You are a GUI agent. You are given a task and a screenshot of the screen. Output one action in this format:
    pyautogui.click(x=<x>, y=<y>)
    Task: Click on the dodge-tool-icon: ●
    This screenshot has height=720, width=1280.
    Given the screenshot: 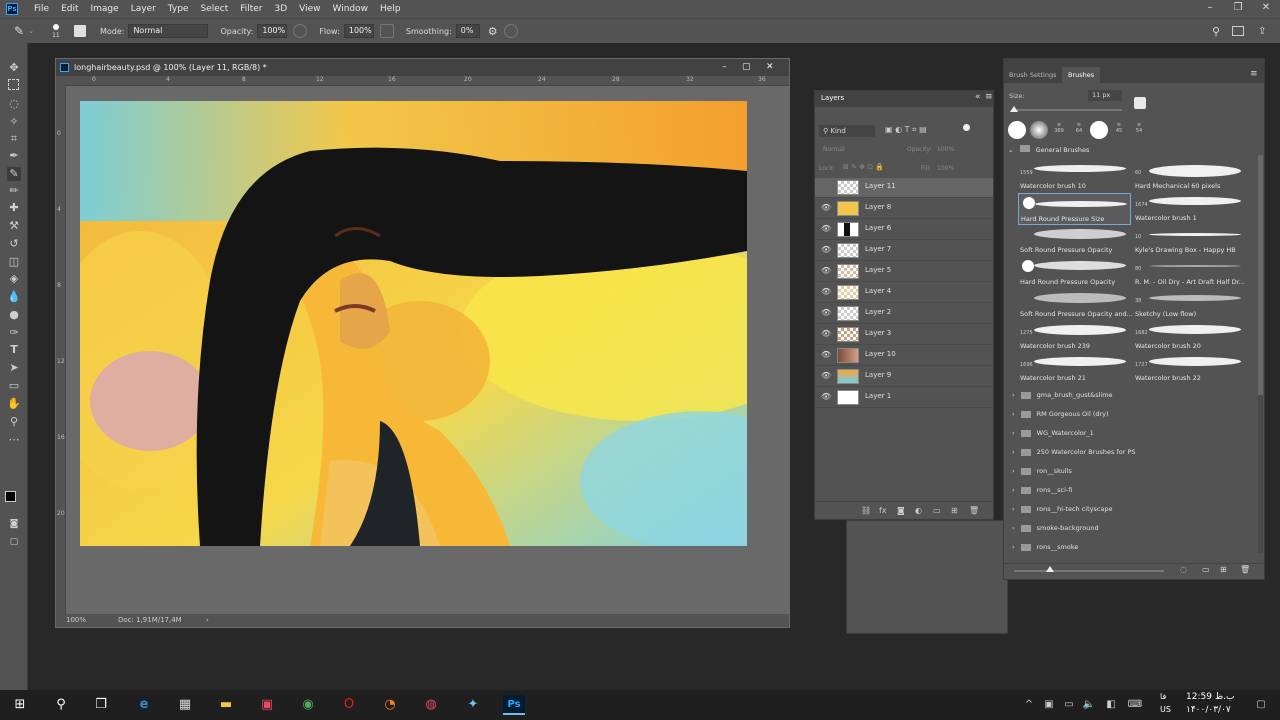 What is the action you would take?
    pyautogui.click(x=14, y=315)
    